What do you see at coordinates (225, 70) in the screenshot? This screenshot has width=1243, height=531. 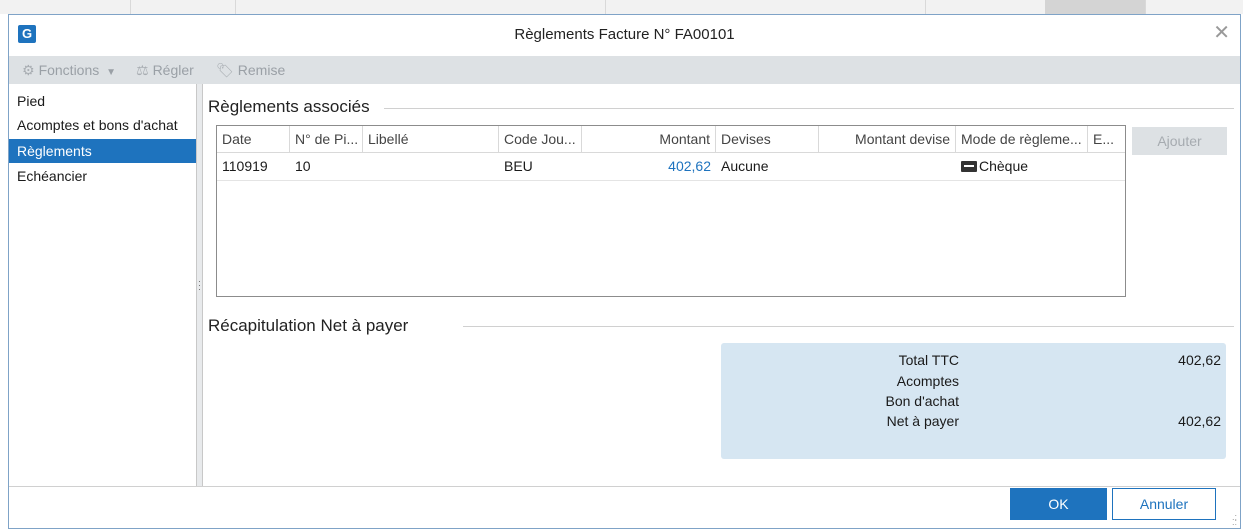 I see `tag-icon: 🏷` at bounding box center [225, 70].